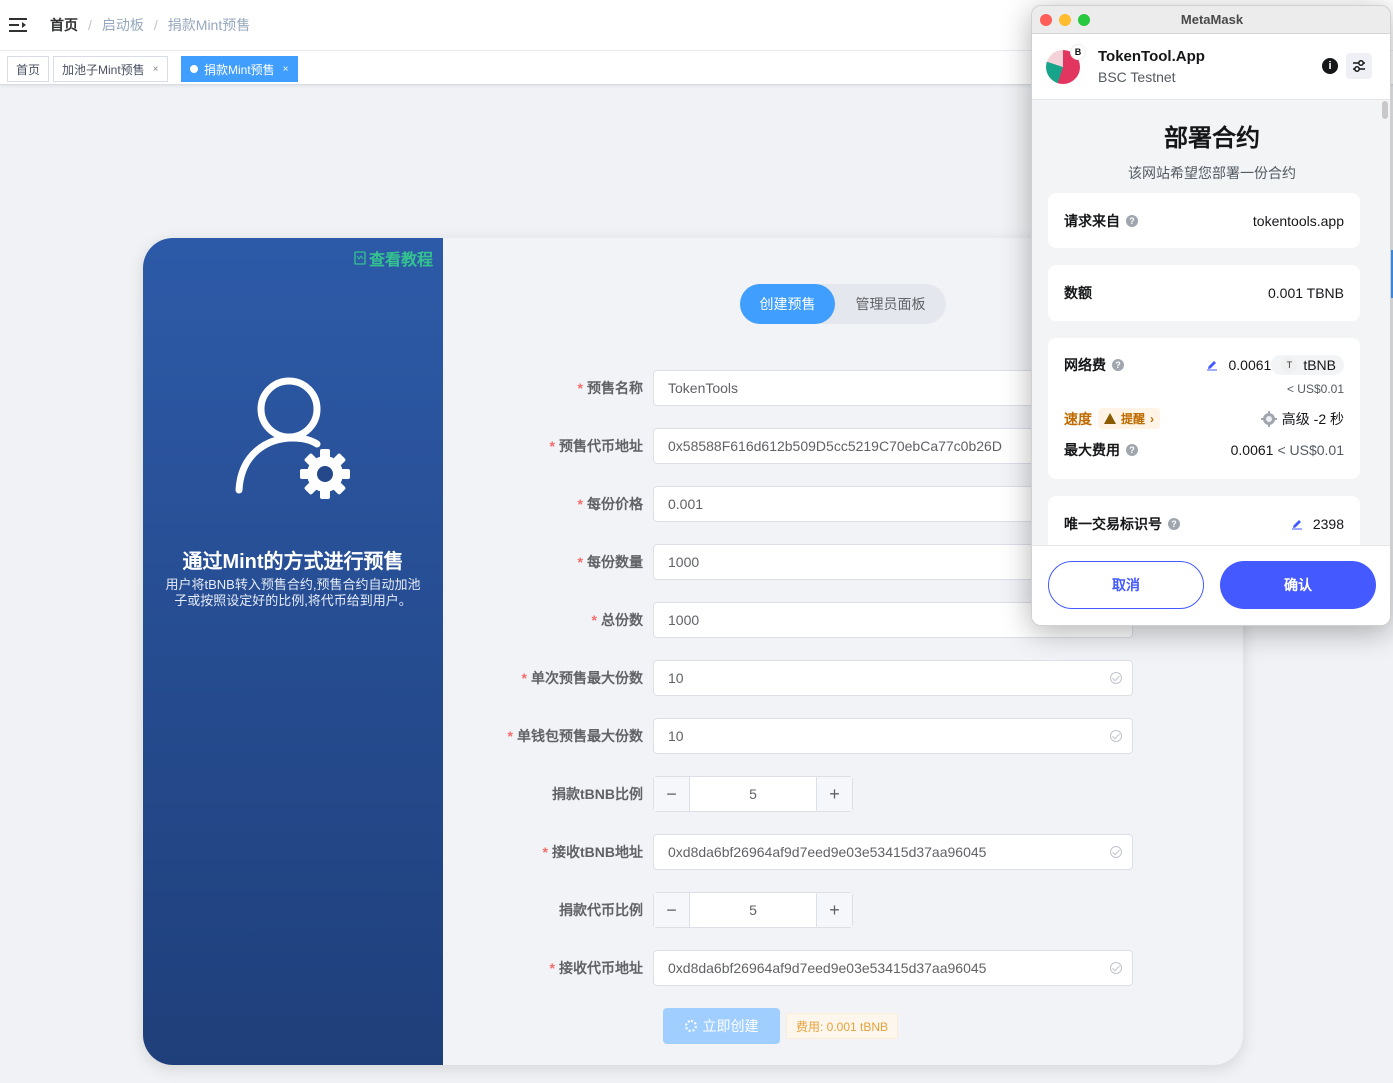  What do you see at coordinates (1305, 293) in the screenshot?
I see `amount-value: 0.001 TBNB` at bounding box center [1305, 293].